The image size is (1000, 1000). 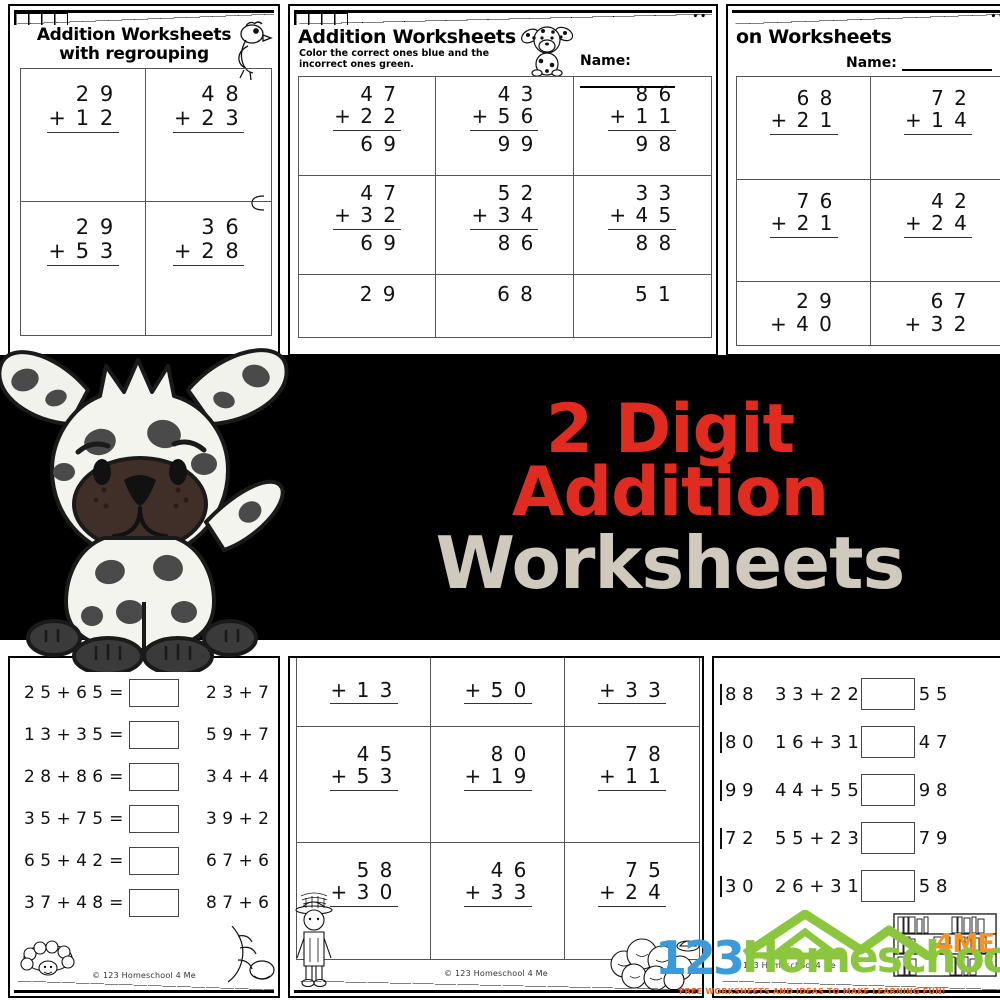 What do you see at coordinates (64, 903) in the screenshot?
I see `equation-expression: 3 7 + 4 8` at bounding box center [64, 903].